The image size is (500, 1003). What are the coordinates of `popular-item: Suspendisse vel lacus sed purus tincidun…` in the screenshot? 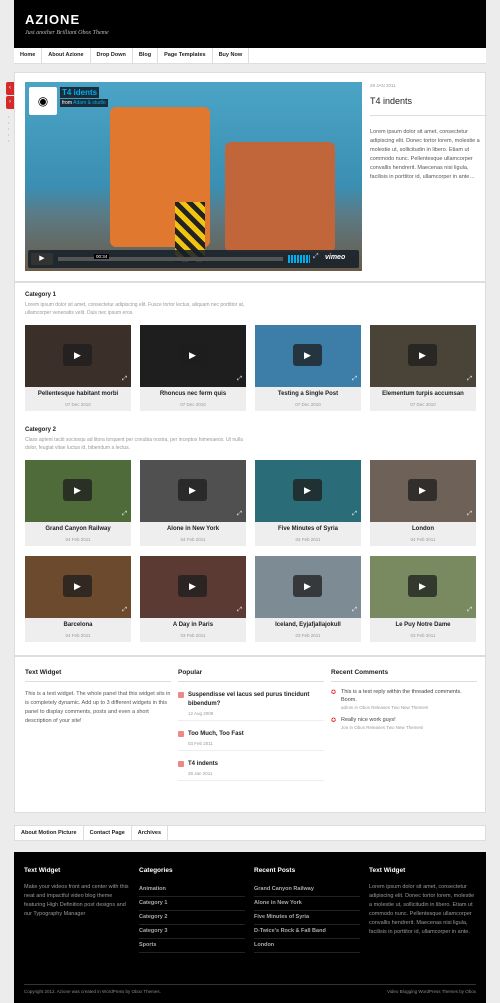 It's located at (251, 704).